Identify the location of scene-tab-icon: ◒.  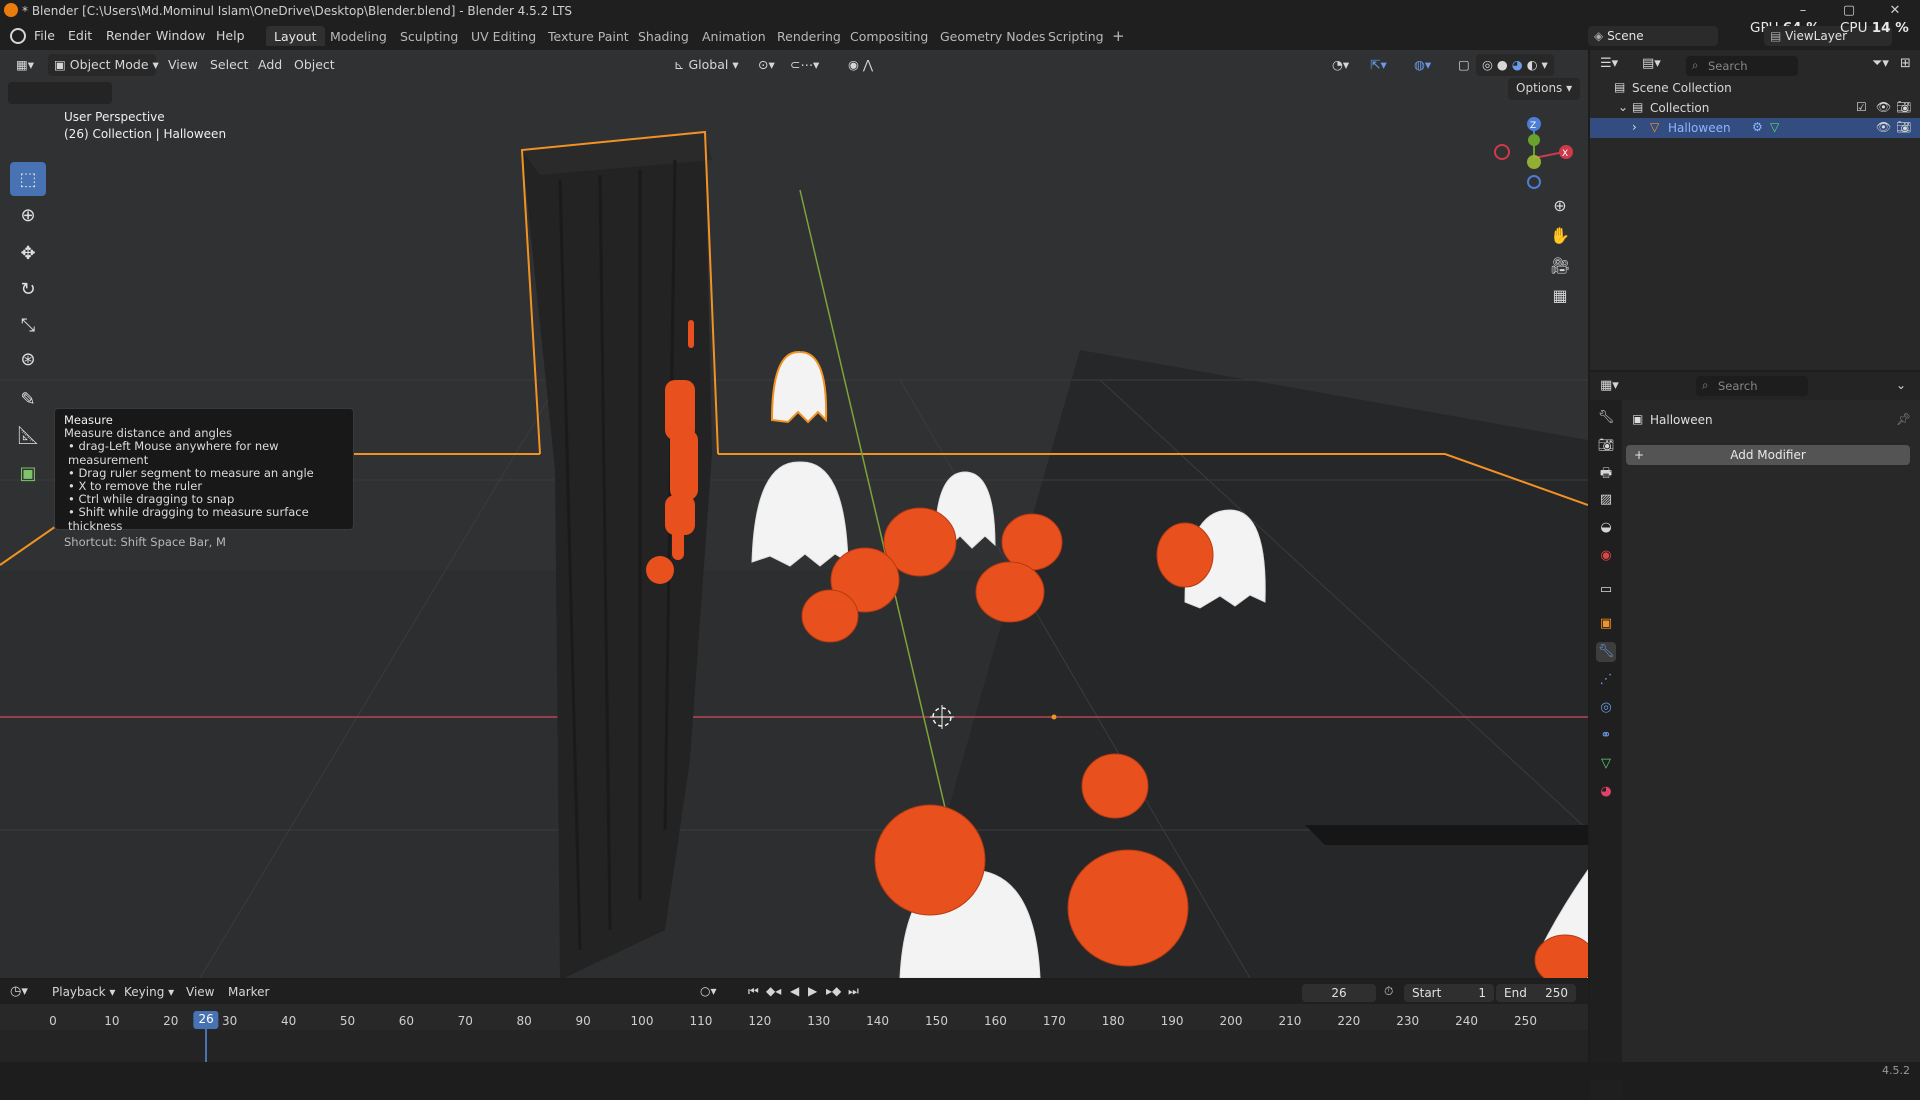
(1606, 528).